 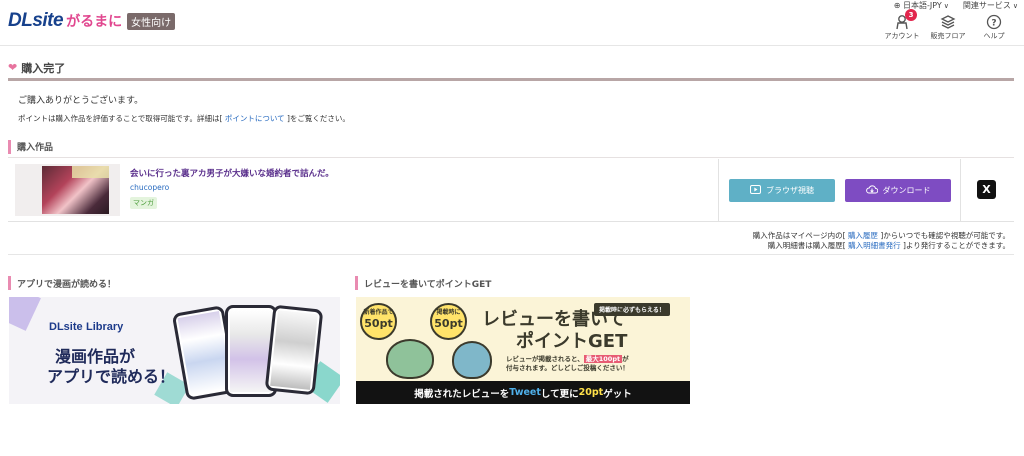 I want to click on help-icon: ?, so click(x=994, y=22).